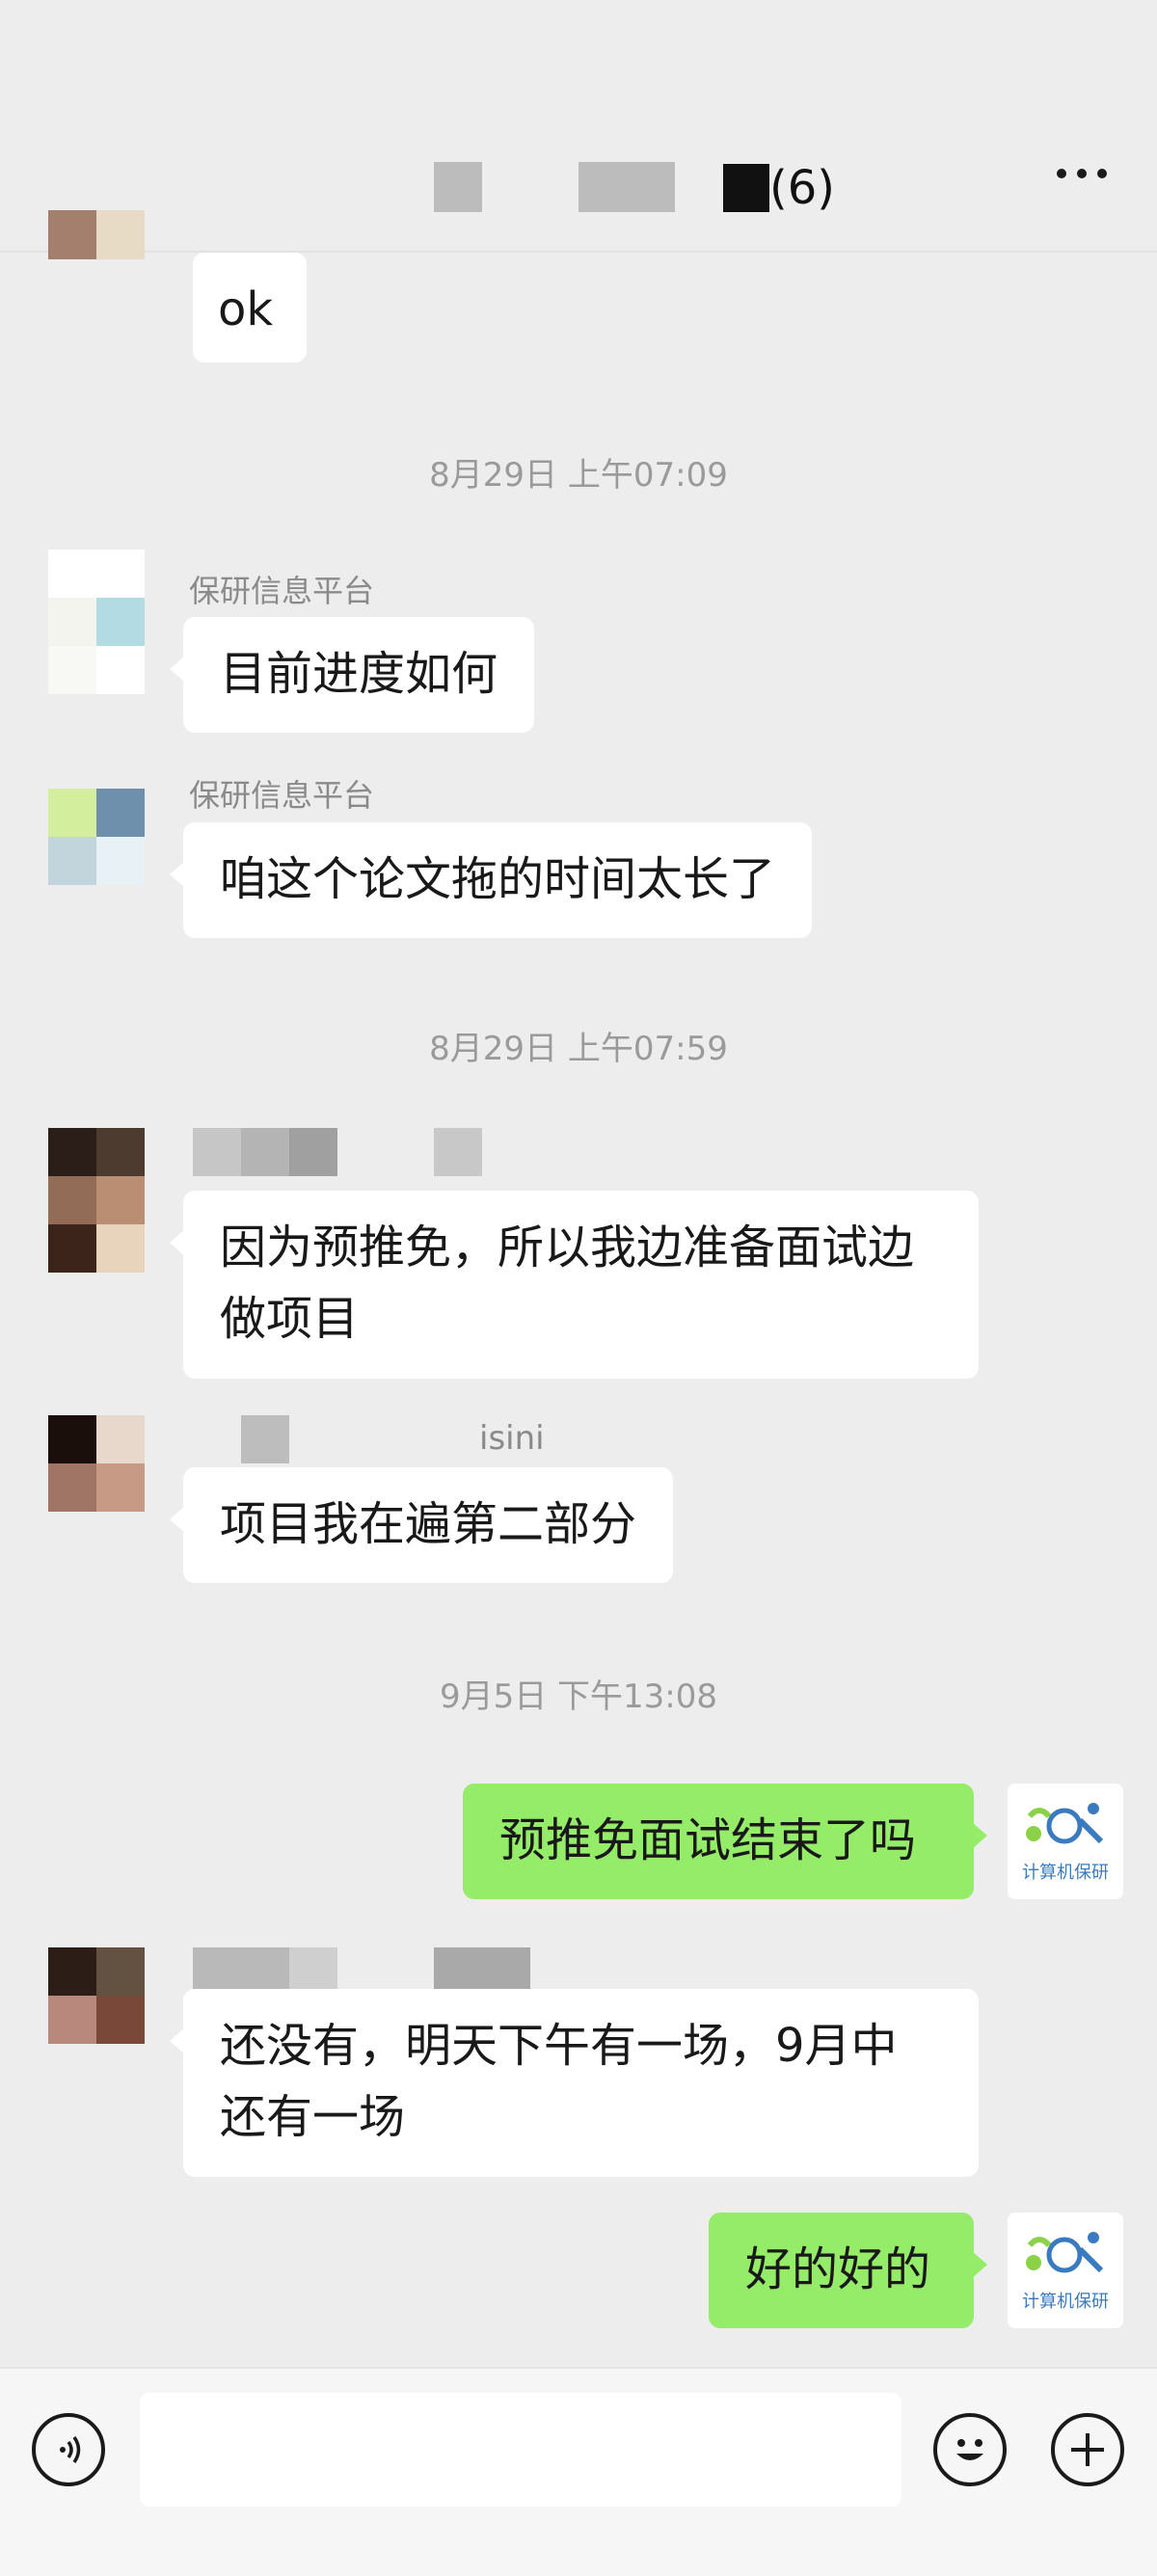  Describe the element at coordinates (352, 675) in the screenshot. I see `message-bubble: 目前进度如何` at that location.